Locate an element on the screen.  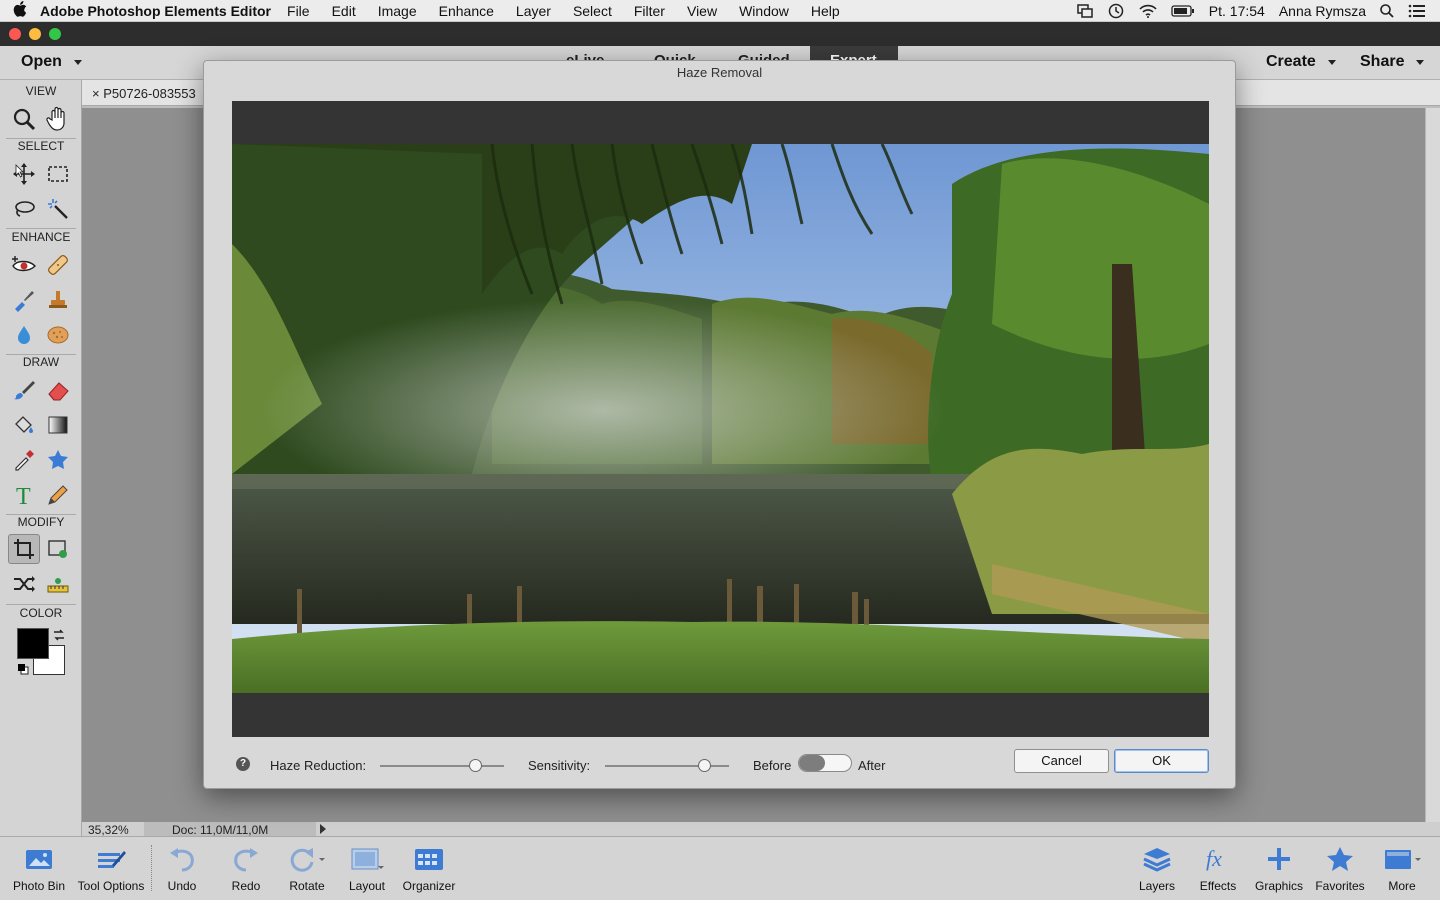
rotate-icon is located at coordinates (307, 859).